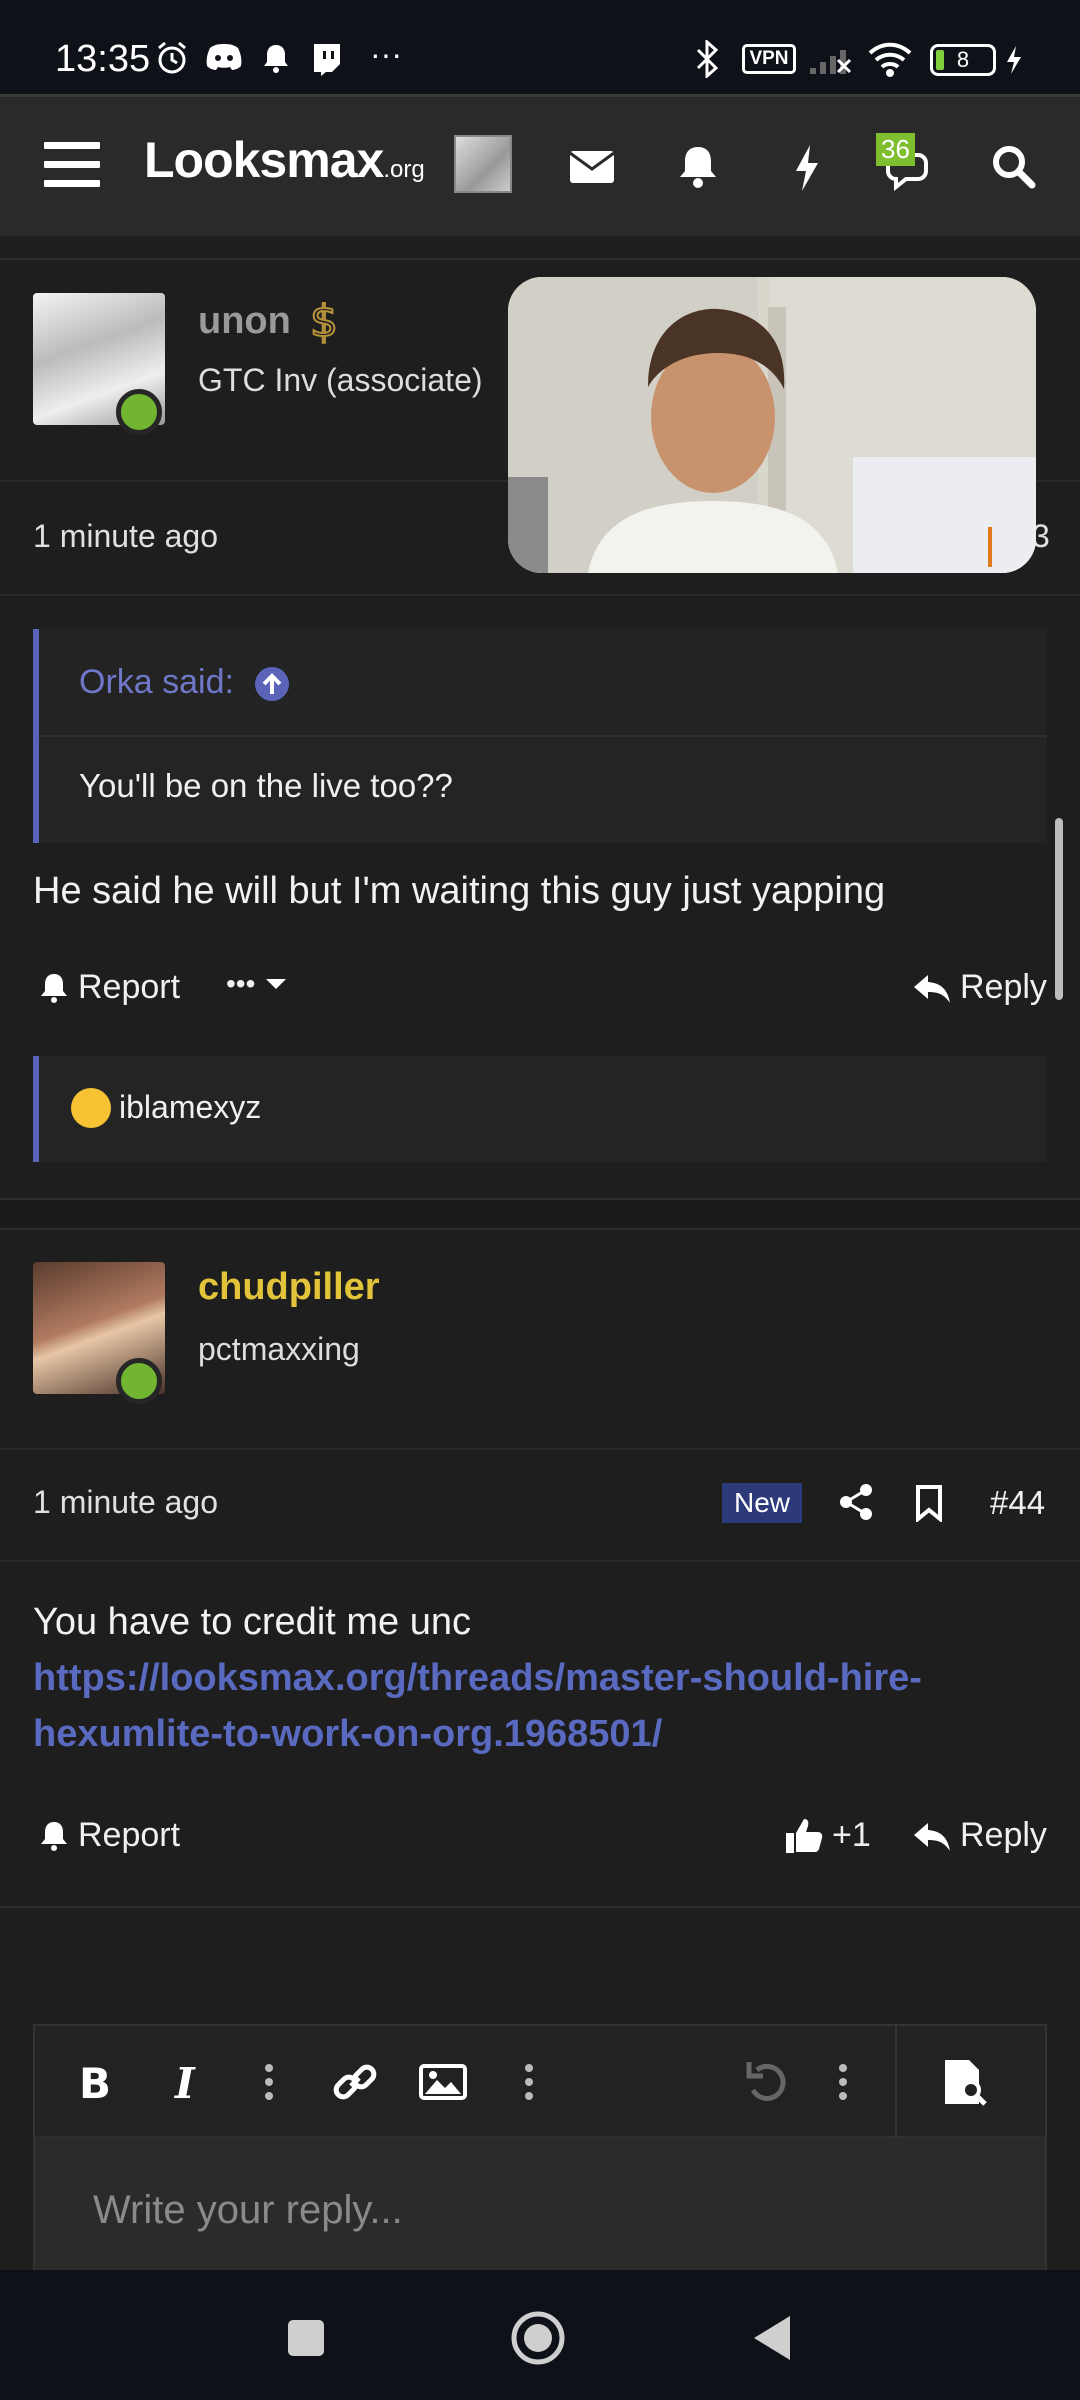 The width and height of the screenshot is (1080, 2400). I want to click on battery-indicator: 8, so click(963, 60).